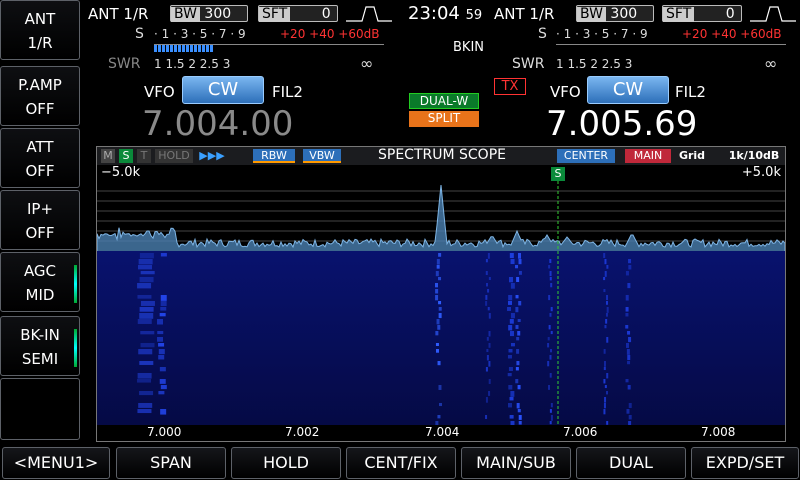  I want to click on scope-freq-axis: 7.000 7.002 7.004 7.006 7.008, so click(441, 433).